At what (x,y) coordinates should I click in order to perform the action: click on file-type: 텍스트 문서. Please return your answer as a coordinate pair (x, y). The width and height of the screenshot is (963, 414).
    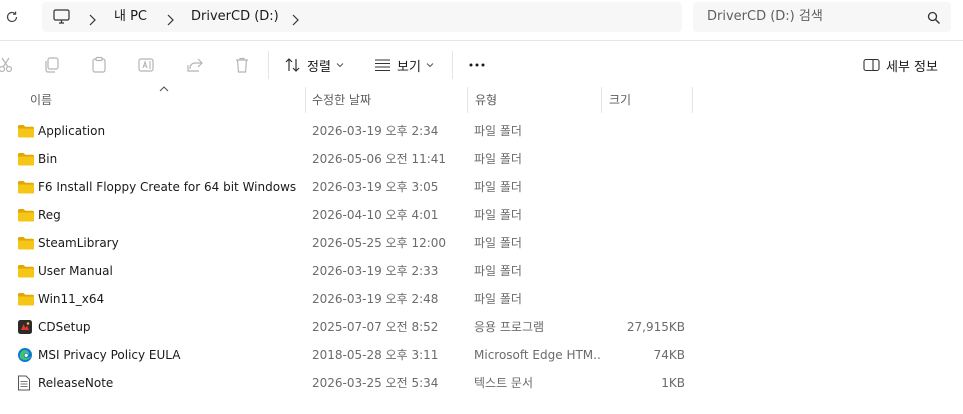
    Looking at the image, I should click on (504, 383).